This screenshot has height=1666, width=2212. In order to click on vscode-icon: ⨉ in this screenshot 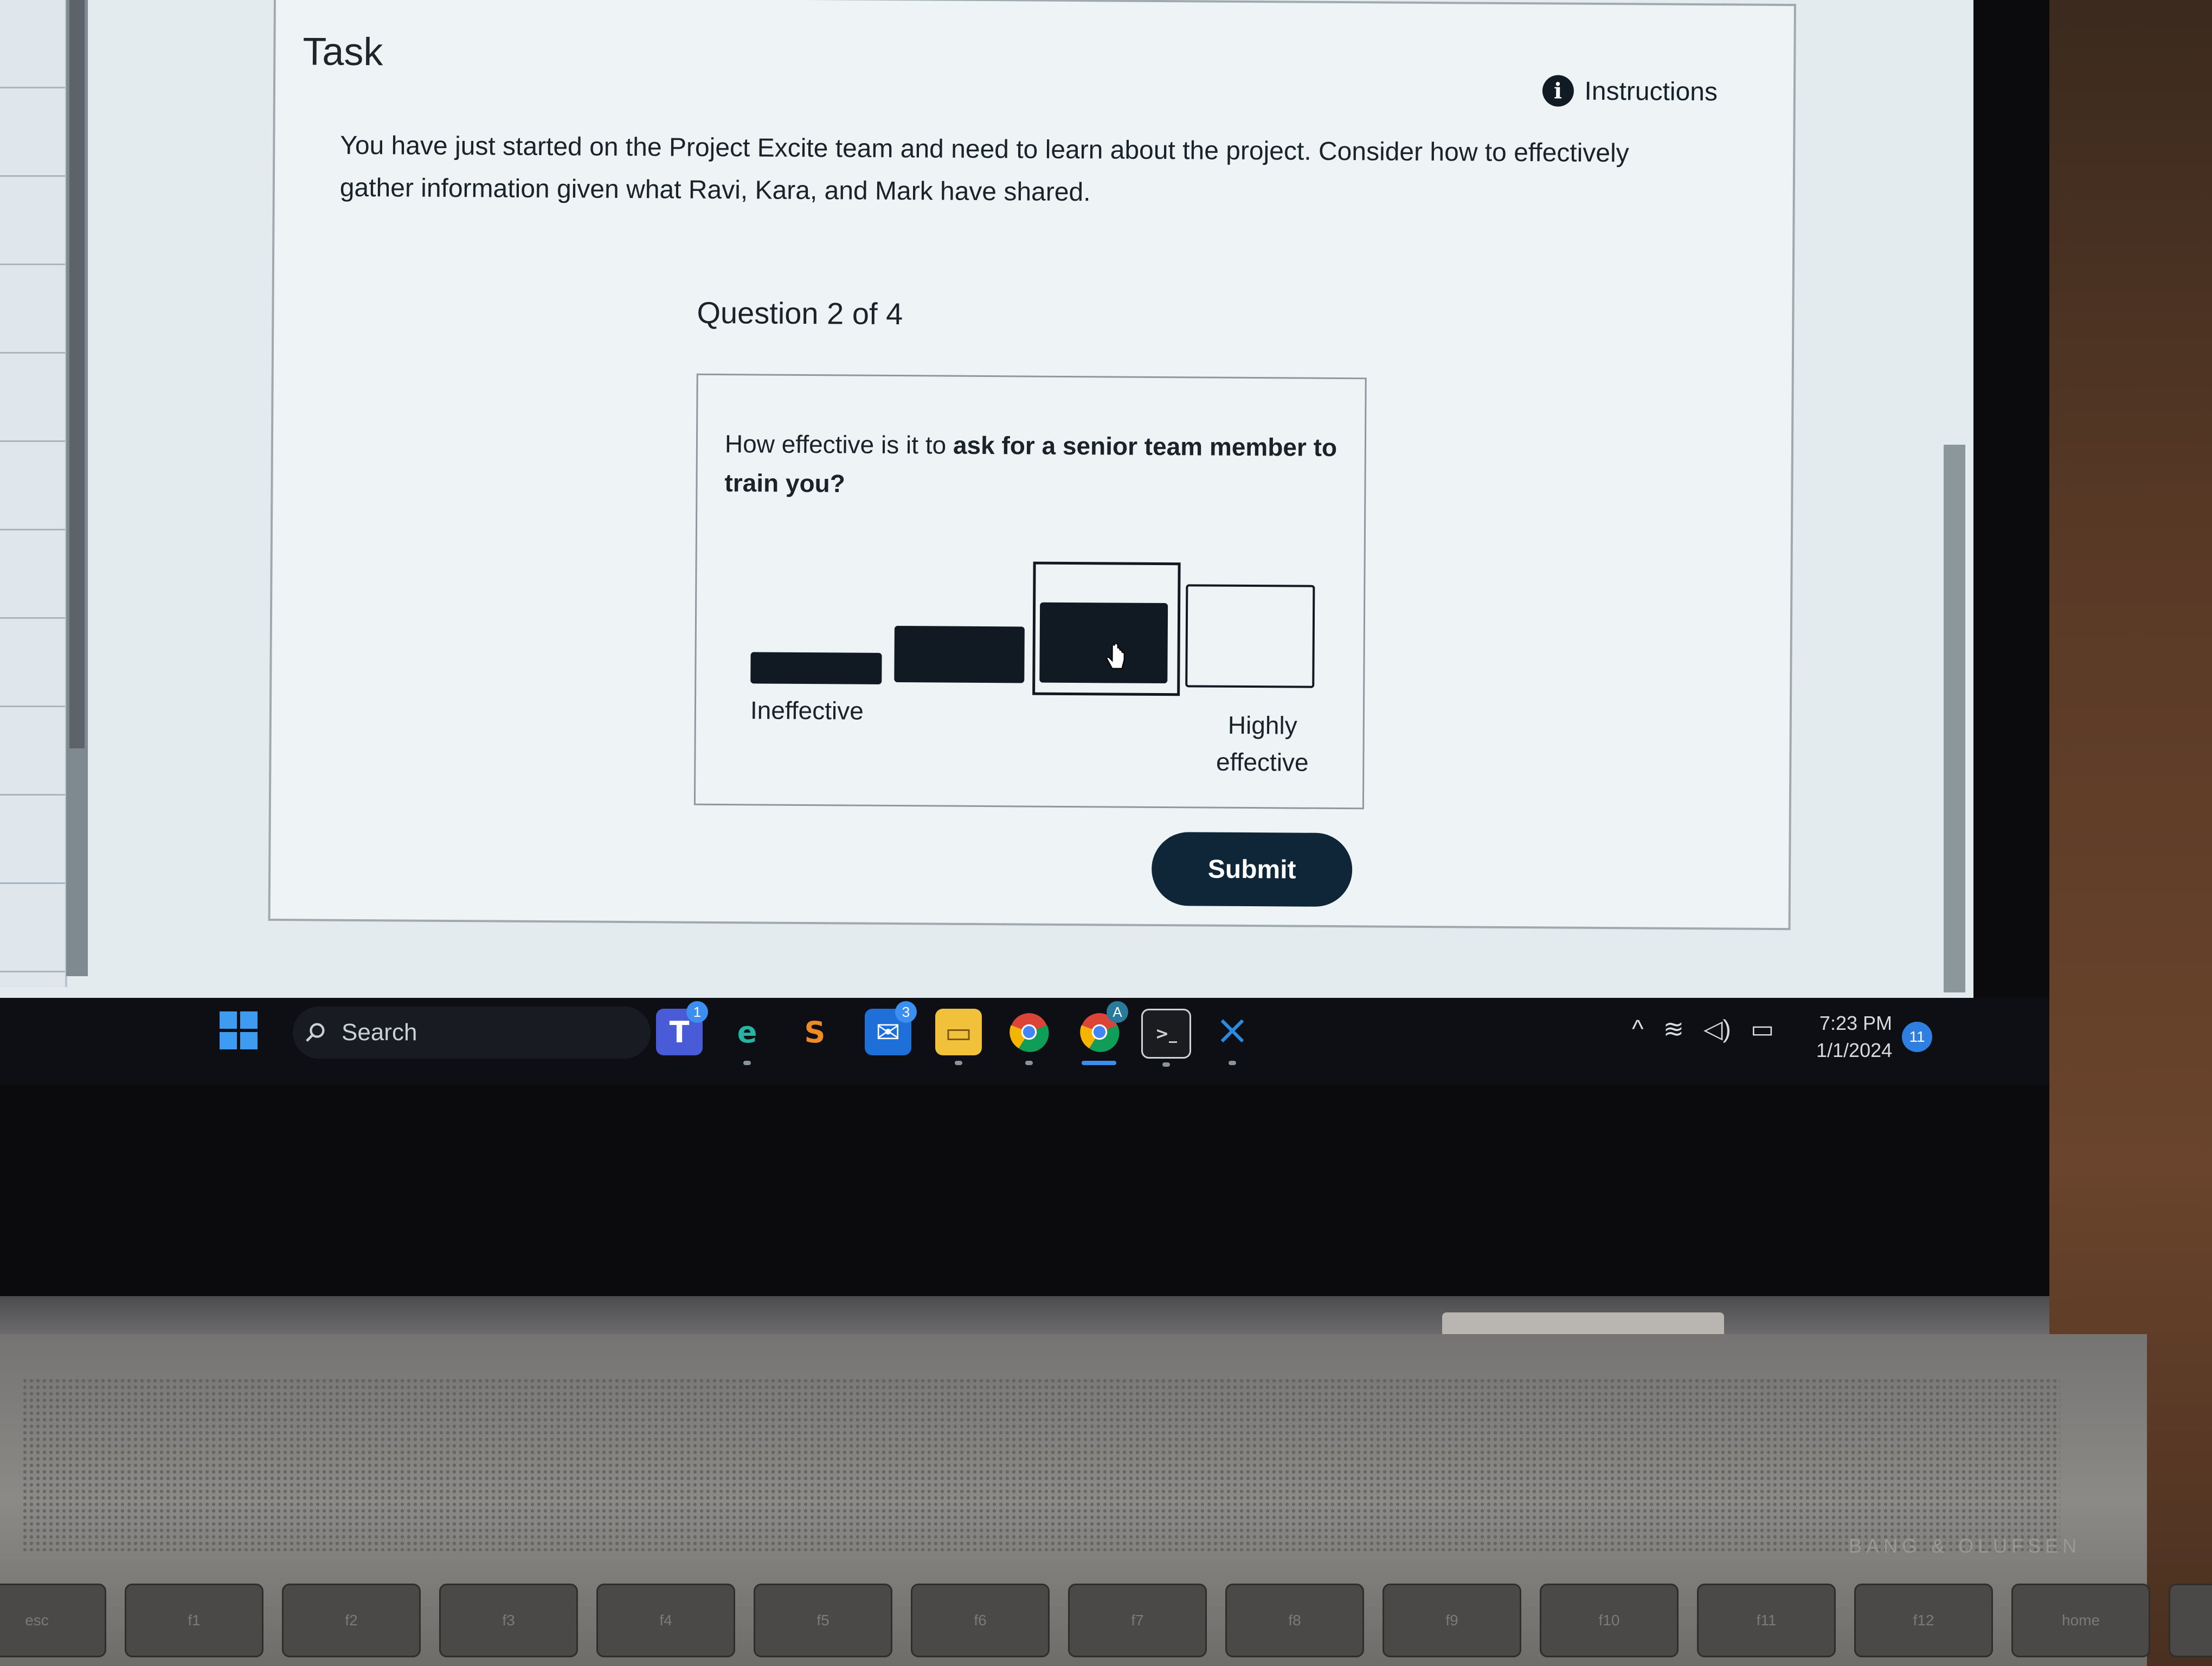, I will do `click(1232, 1037)`.